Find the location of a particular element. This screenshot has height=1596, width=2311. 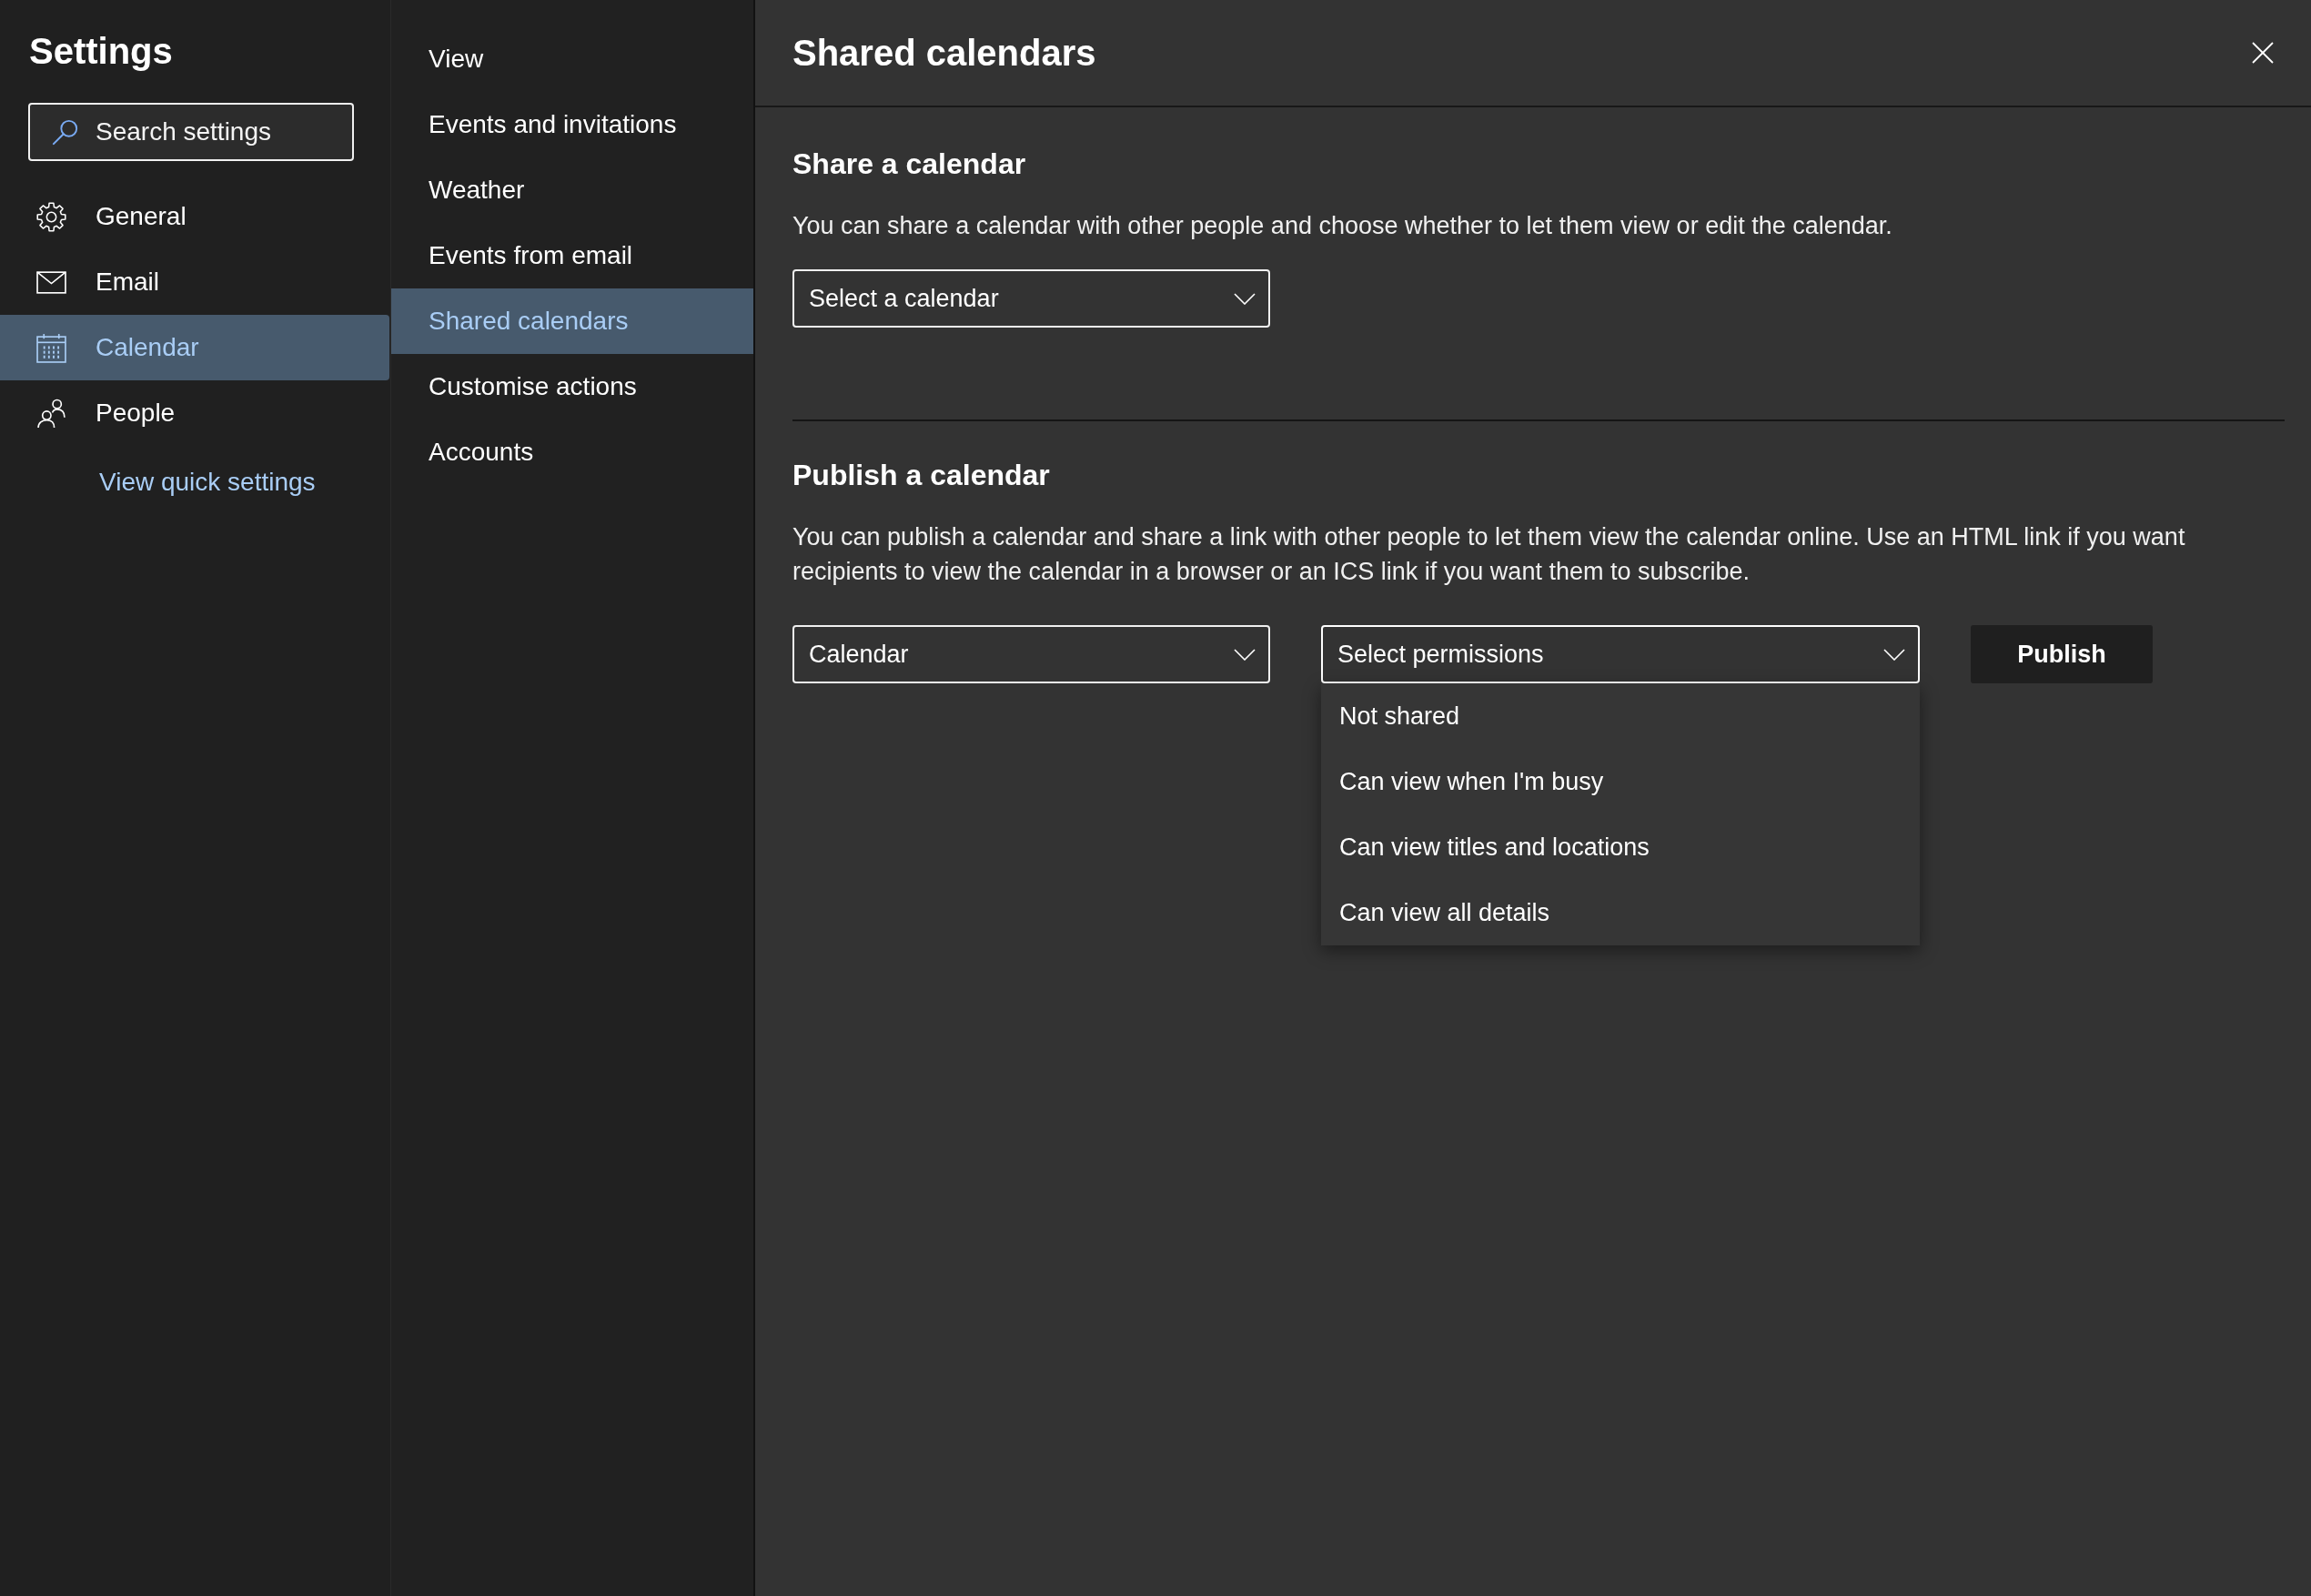

search-field: Search settings is located at coordinates (191, 132).